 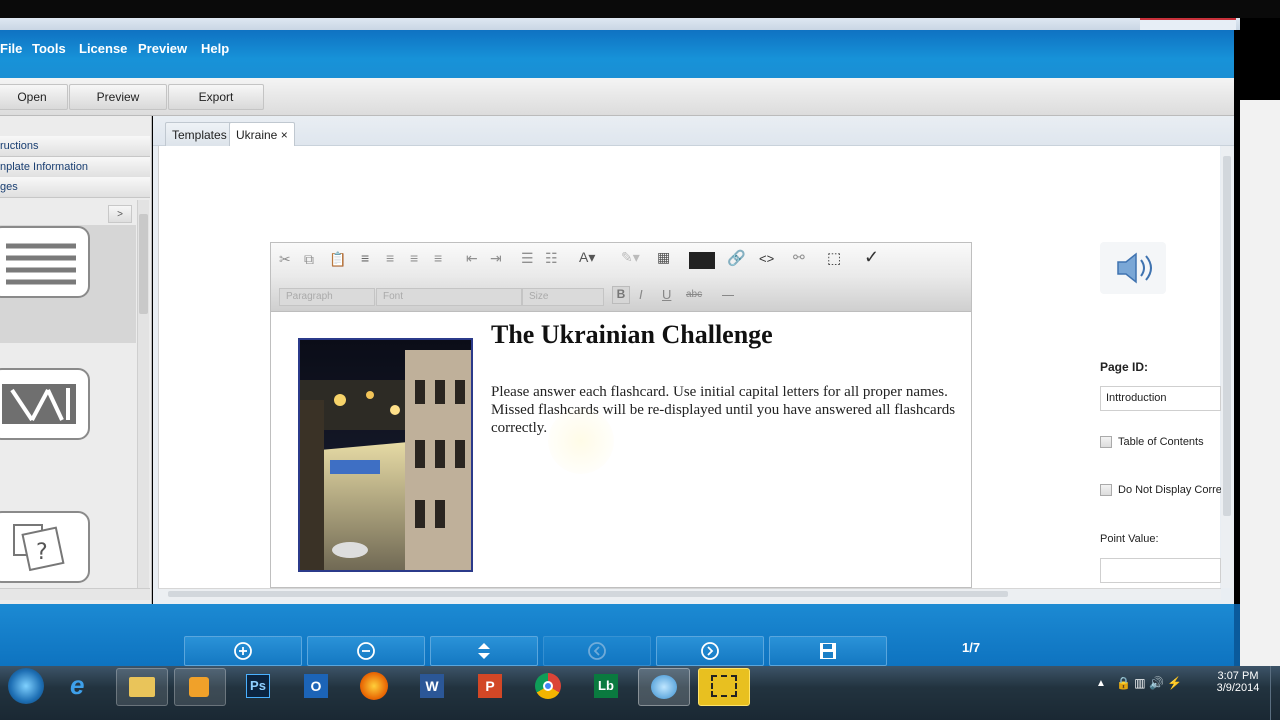 I want to click on folder-icon, so click(x=142, y=687).